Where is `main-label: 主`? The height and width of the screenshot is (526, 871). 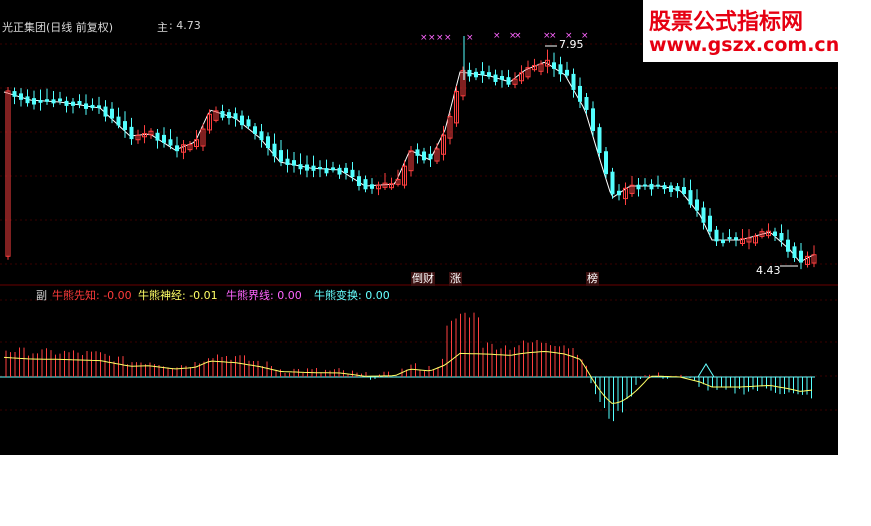
main-label: 主 is located at coordinates (162, 27).